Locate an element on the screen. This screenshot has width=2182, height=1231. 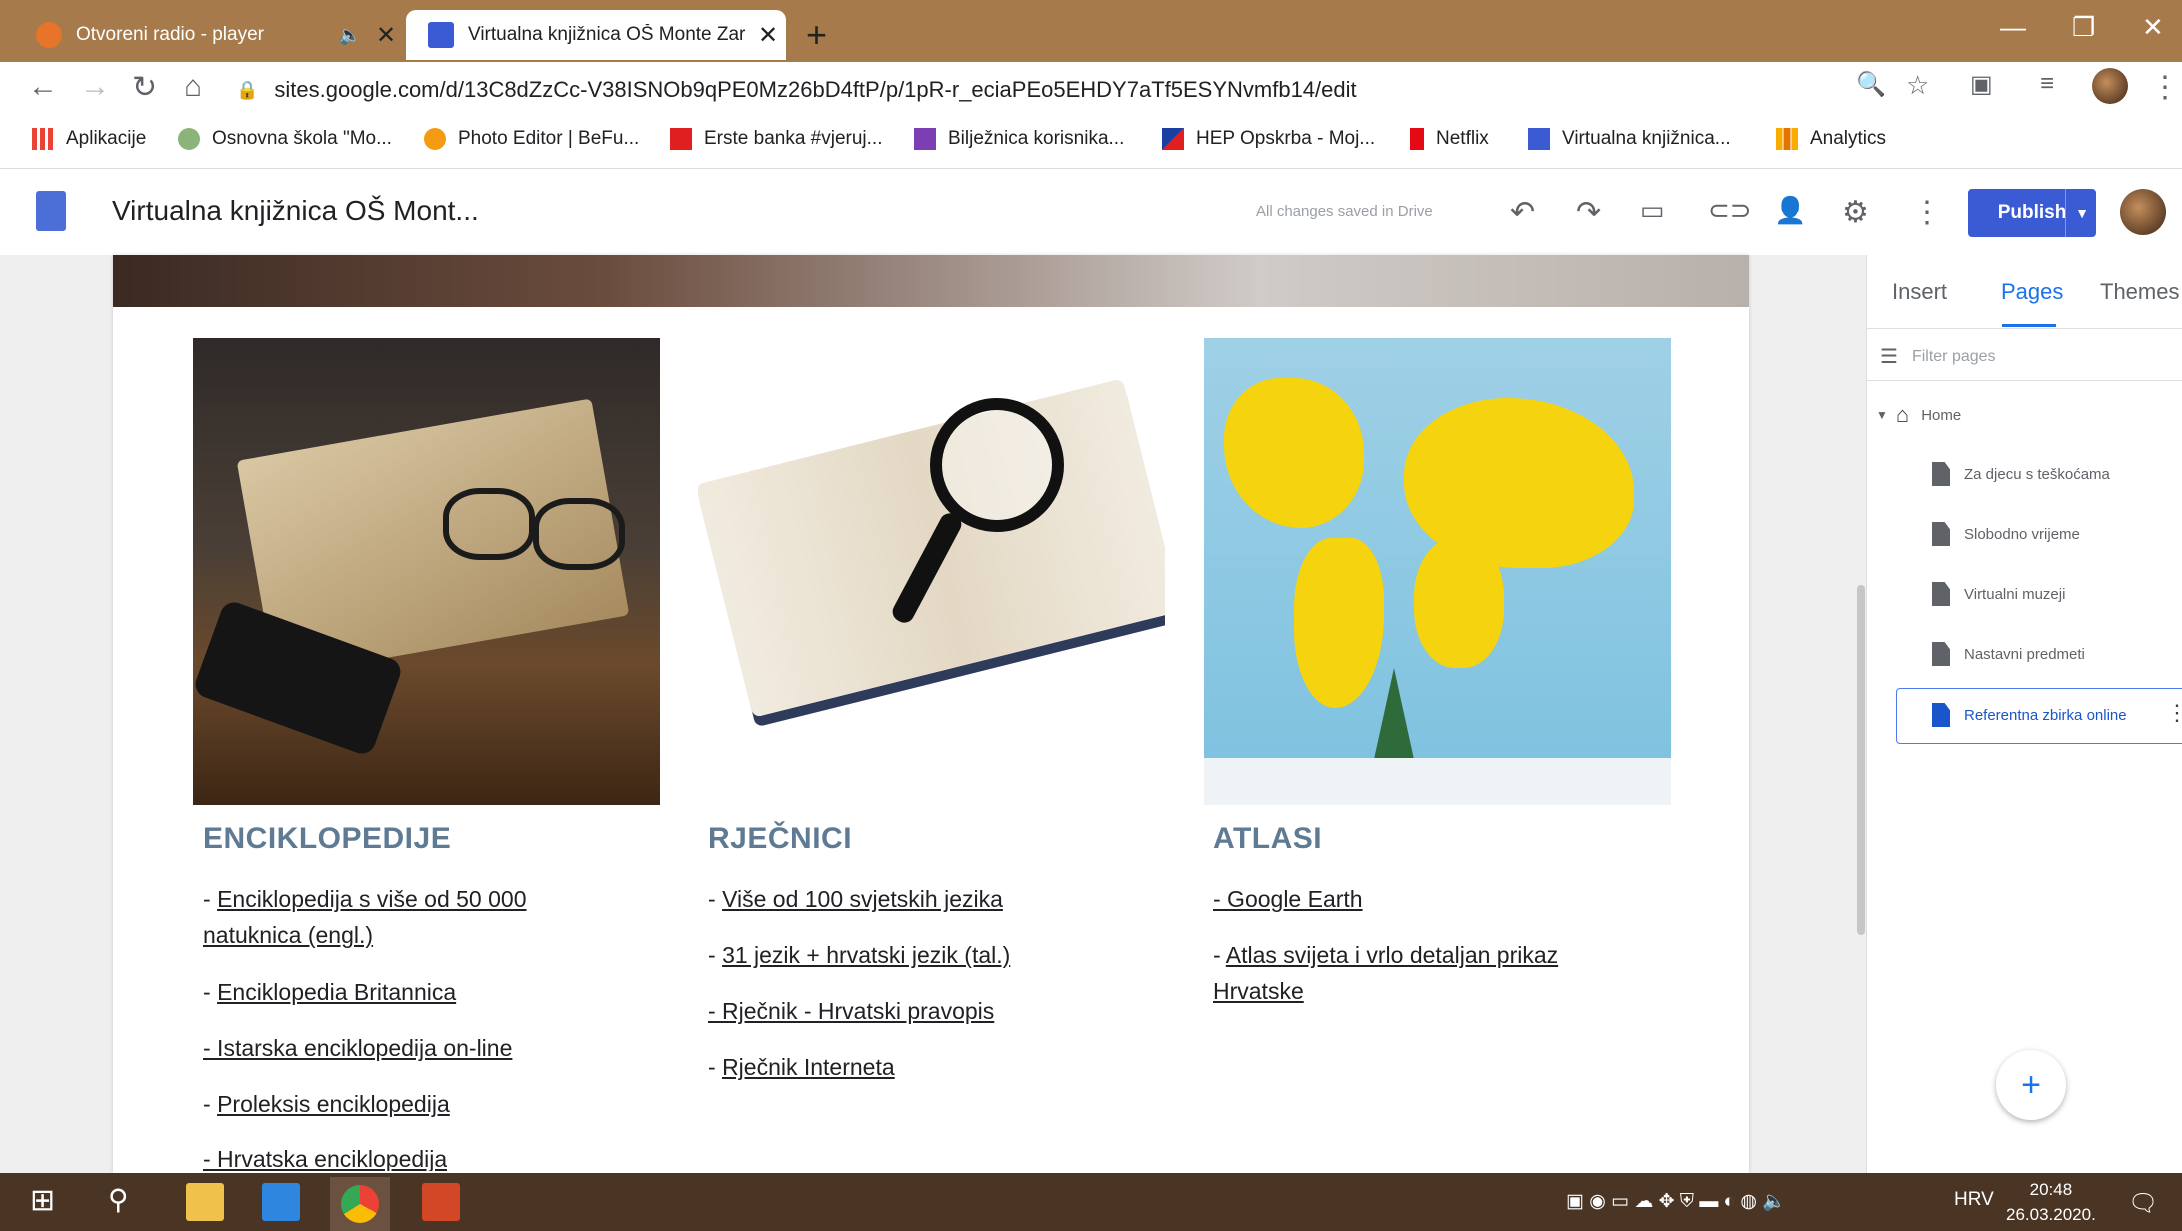
redo-icon: ↷ is located at coordinates (1588, 212).